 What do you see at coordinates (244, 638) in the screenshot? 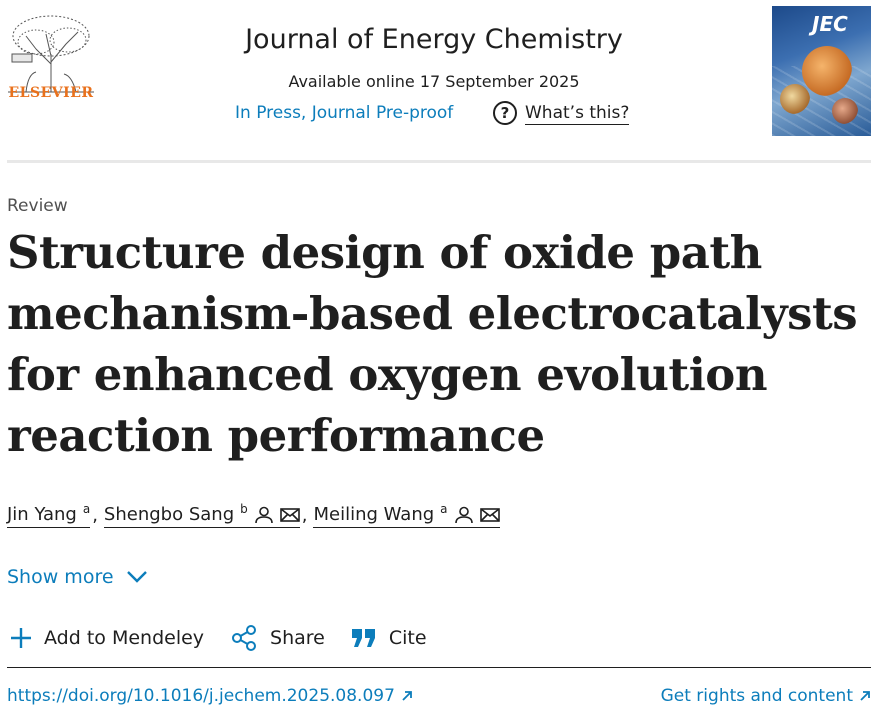
I see `share-icon` at bounding box center [244, 638].